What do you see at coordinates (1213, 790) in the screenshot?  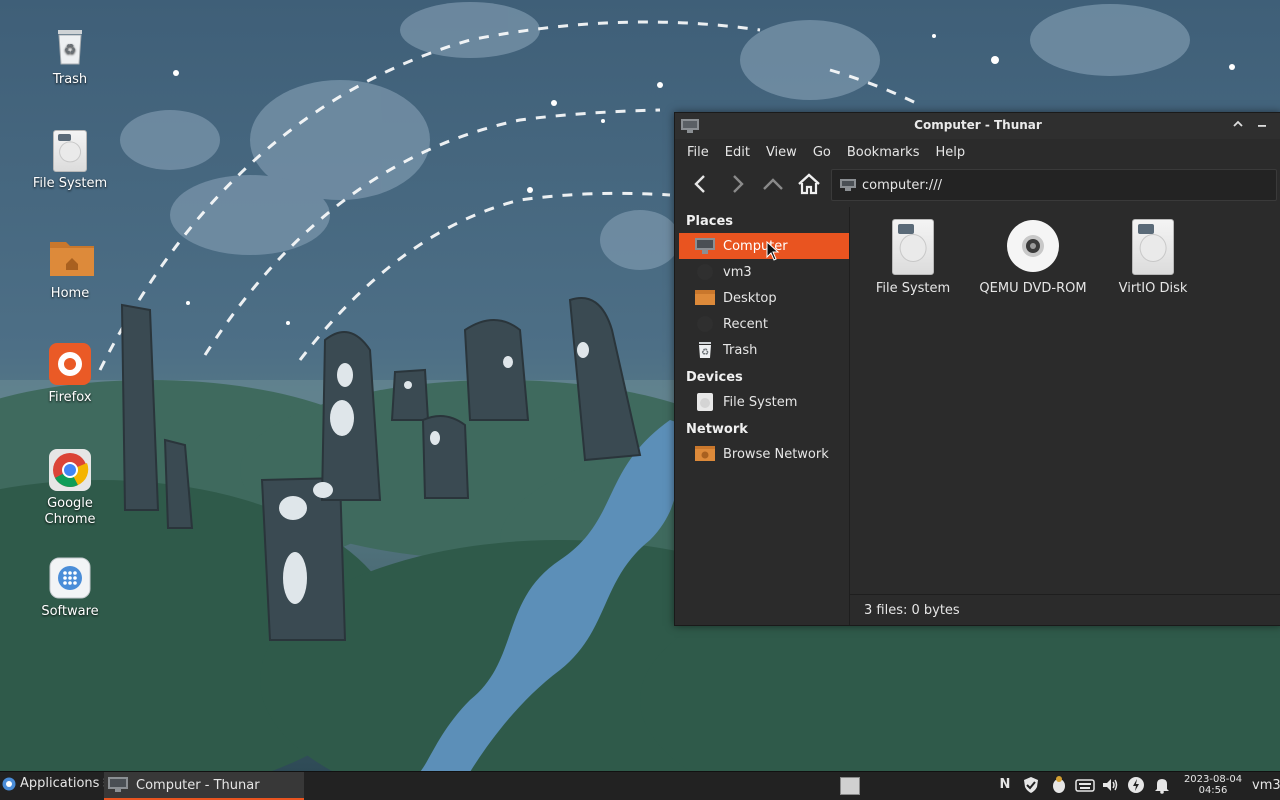 I see `clock-time: 04:56` at bounding box center [1213, 790].